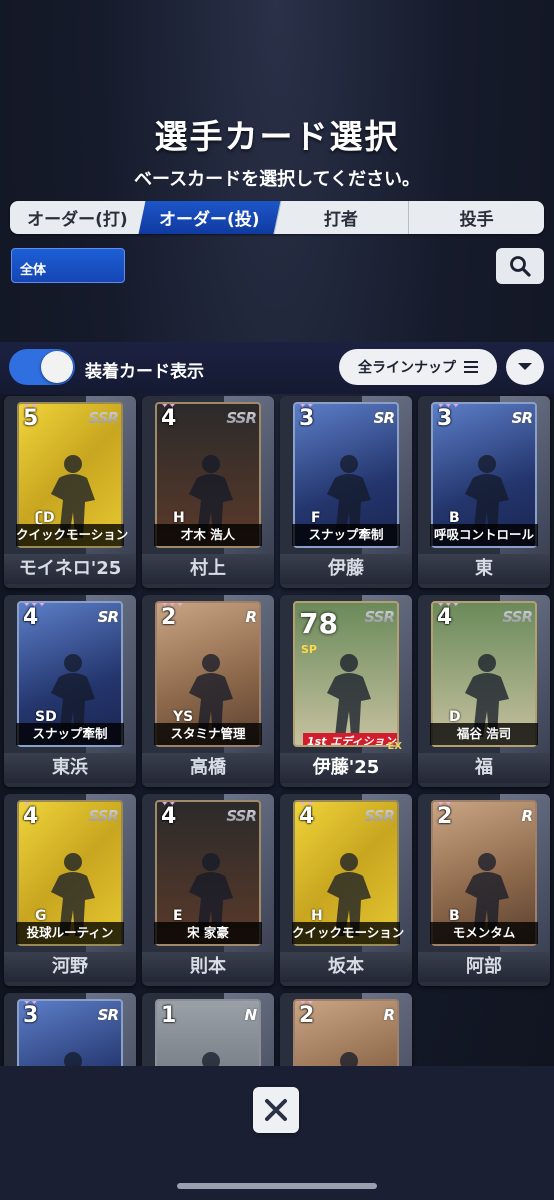 Image resolution: width=554 pixels, height=1200 pixels. What do you see at coordinates (346, 890) in the screenshot?
I see `player-card: 4 ✦✦ H SSR クイックモーション 坂本` at bounding box center [346, 890].